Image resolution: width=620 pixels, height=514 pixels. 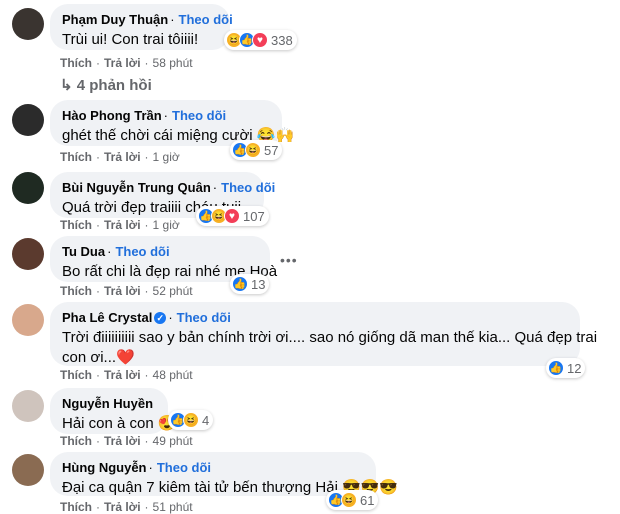 I want to click on comment-actions: Thích · Trả lời · 48 phút, so click(x=126, y=375).